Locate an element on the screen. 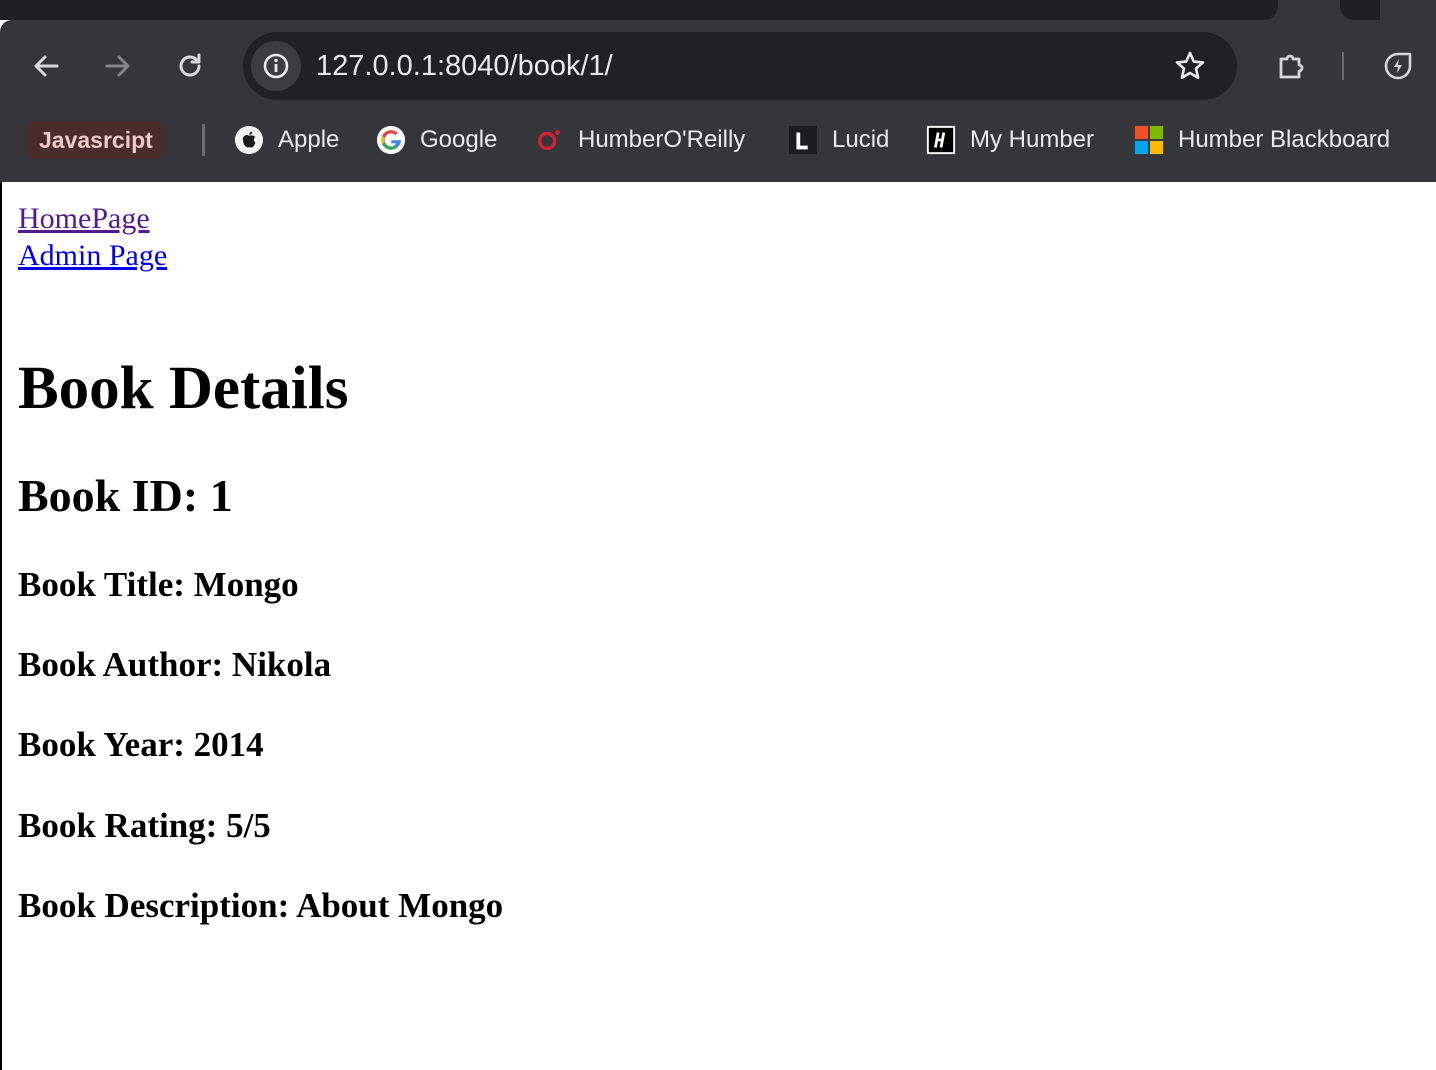  bookmark-humber-oreilly: HumberO'Reilly is located at coordinates (639, 140).